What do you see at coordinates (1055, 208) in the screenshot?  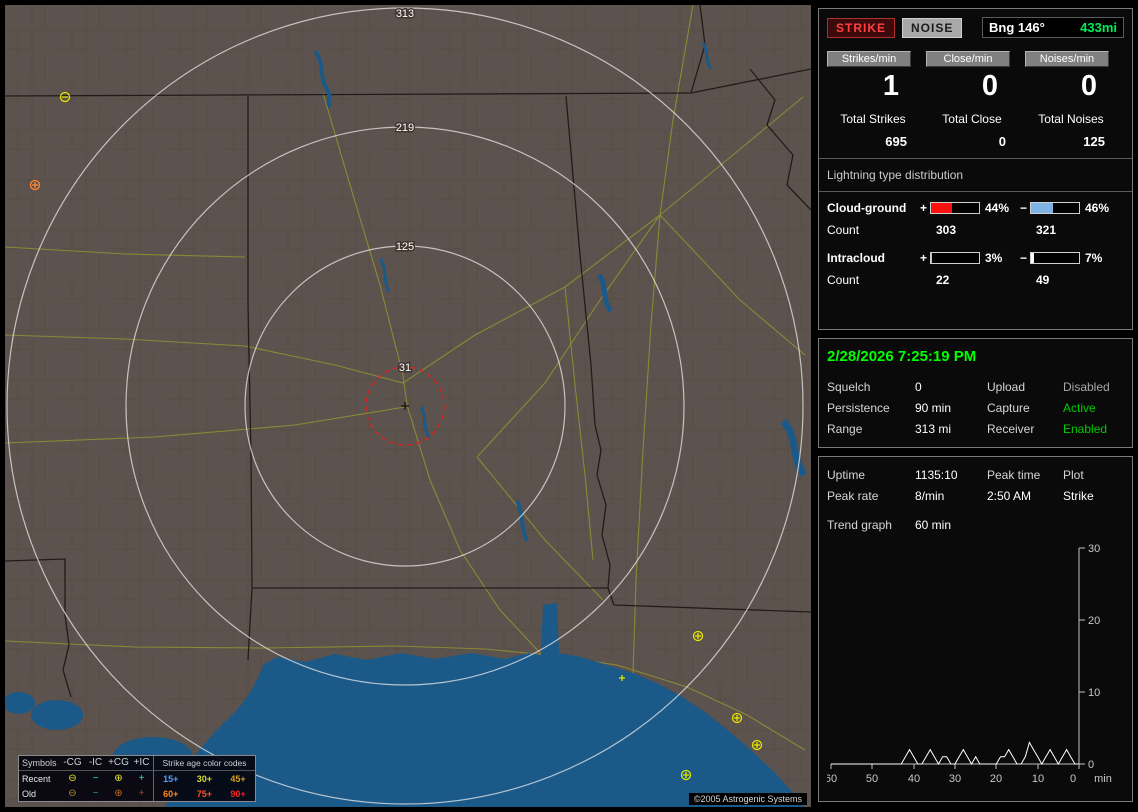 I see `cg-minus-gauge` at bounding box center [1055, 208].